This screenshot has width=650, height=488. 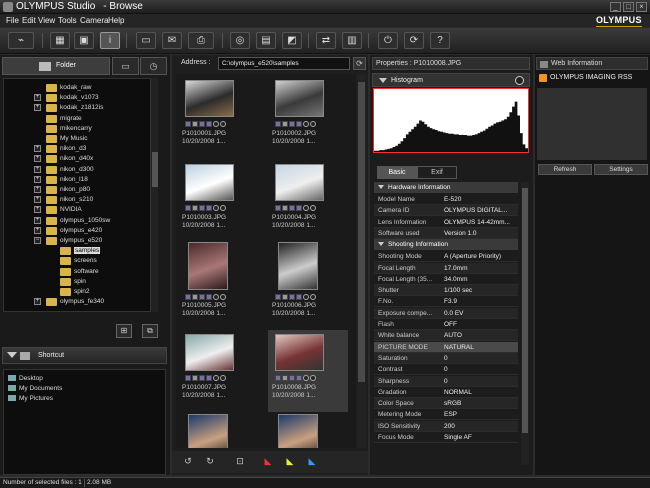 I want to click on folder-tree-scrollbar, so click(x=154, y=195).